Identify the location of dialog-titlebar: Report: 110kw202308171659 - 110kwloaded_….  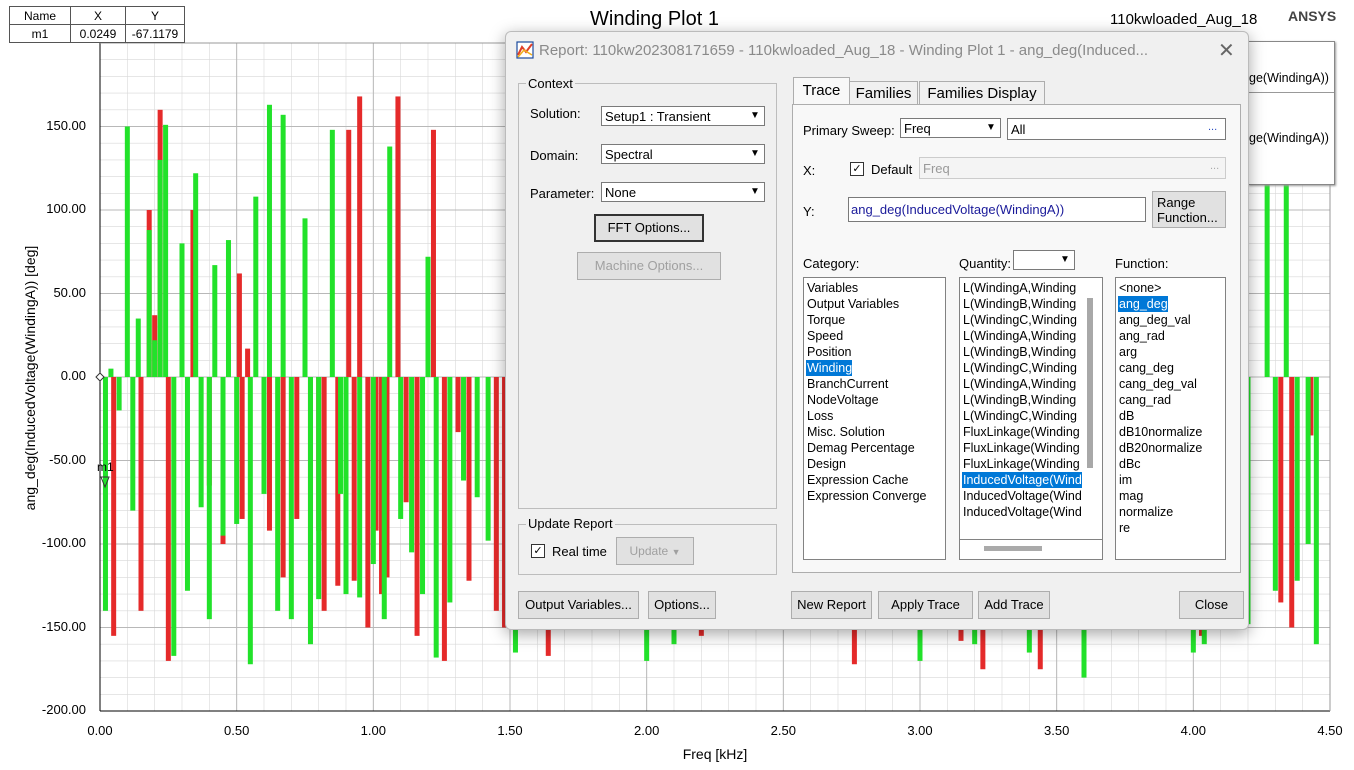
(877, 50).